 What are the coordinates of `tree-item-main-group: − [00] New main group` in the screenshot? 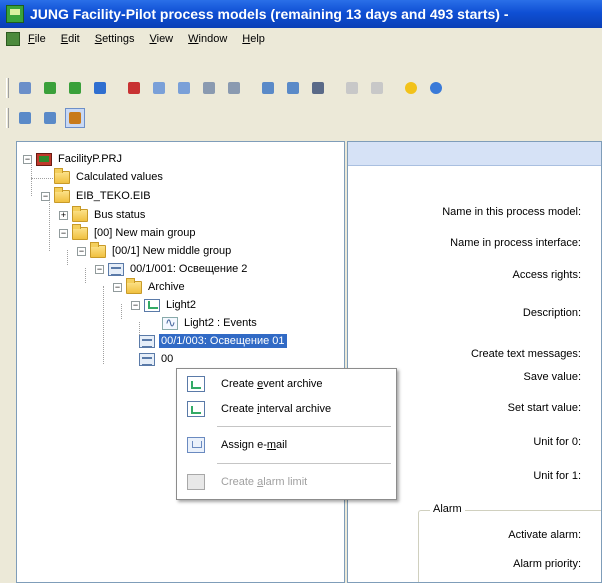 It's located at (128, 232).